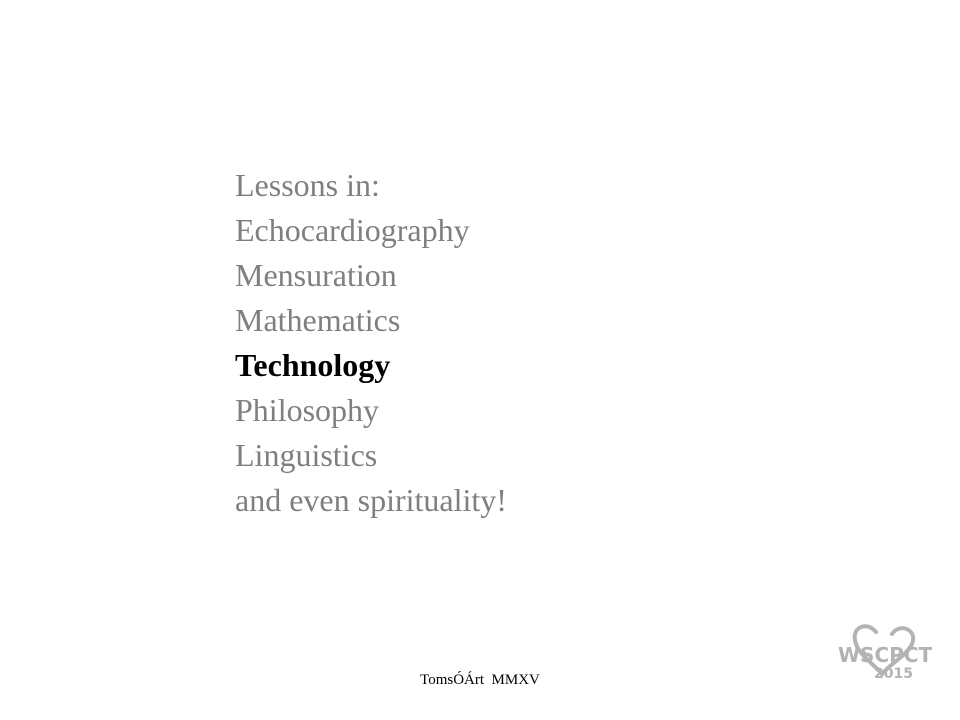  I want to click on lesson-item-mensuration: Mensuration, so click(316, 275).